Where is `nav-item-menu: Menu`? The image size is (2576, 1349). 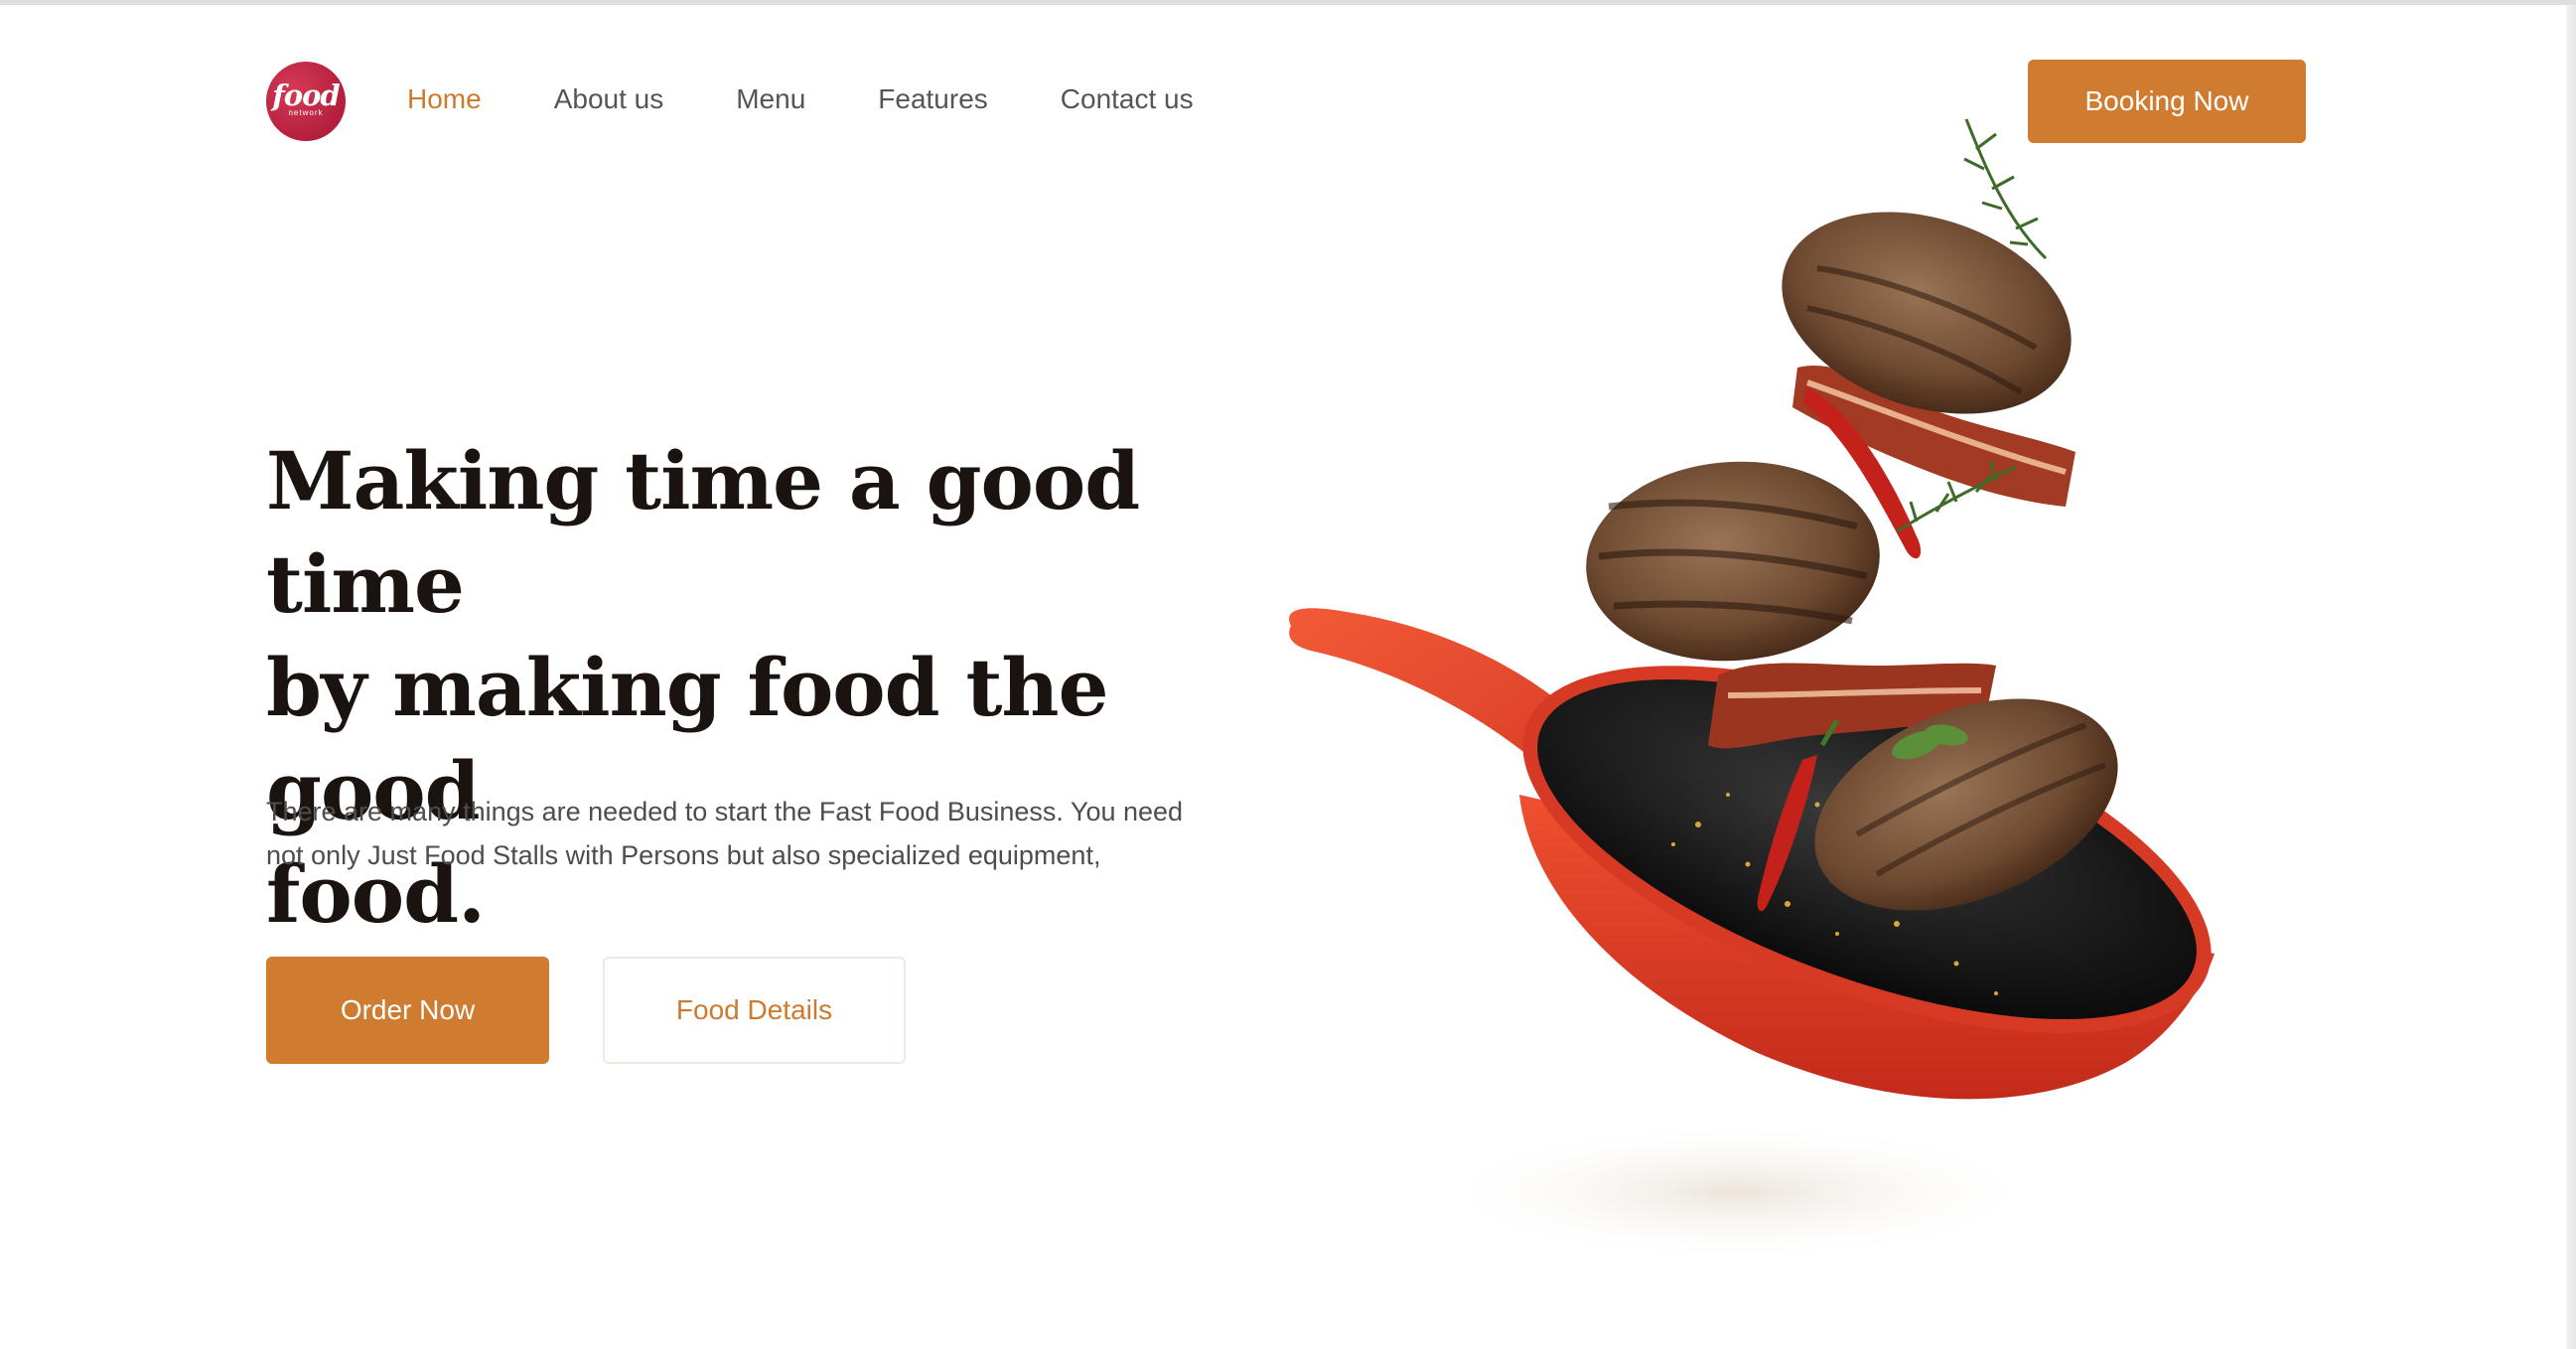
nav-item-menu: Menu is located at coordinates (771, 99).